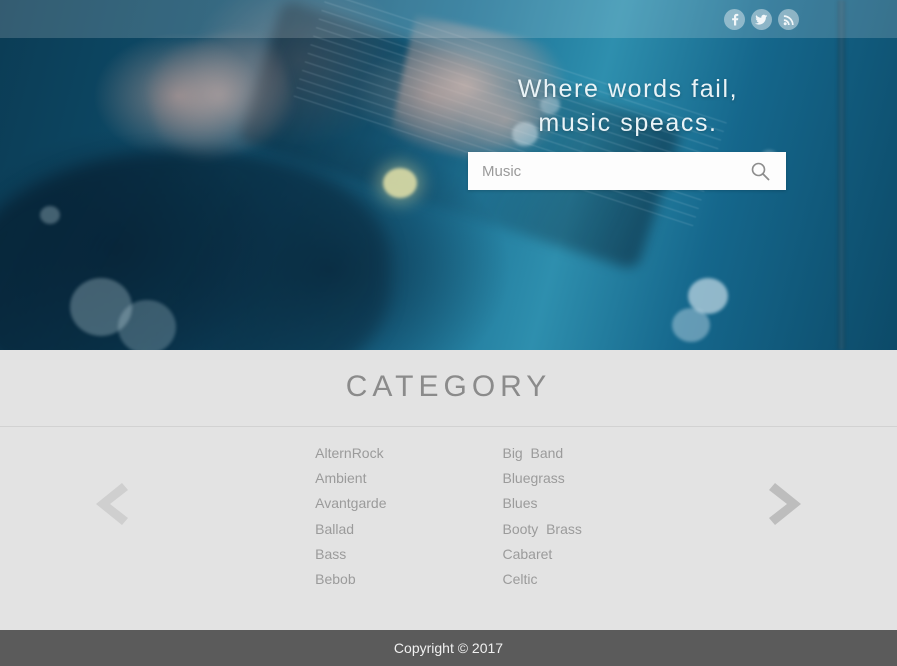  What do you see at coordinates (350, 453) in the screenshot?
I see `category-item: AlternRock` at bounding box center [350, 453].